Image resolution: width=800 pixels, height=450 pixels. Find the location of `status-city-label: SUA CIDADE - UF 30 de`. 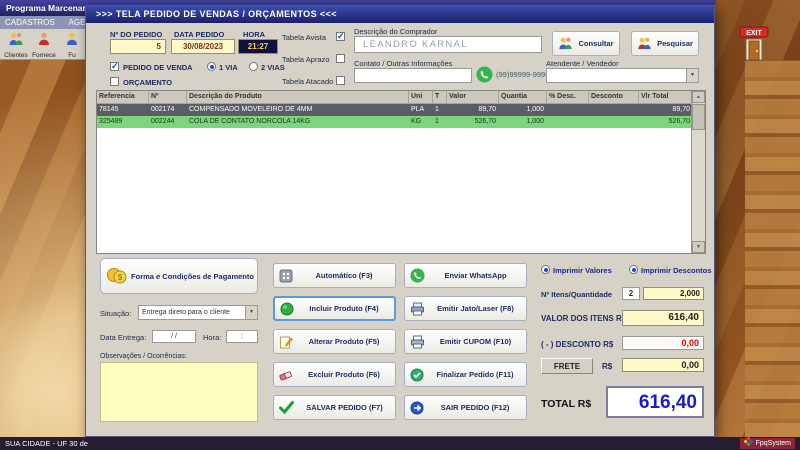

status-city-label: SUA CIDADE - UF 30 de is located at coordinates (46, 443).